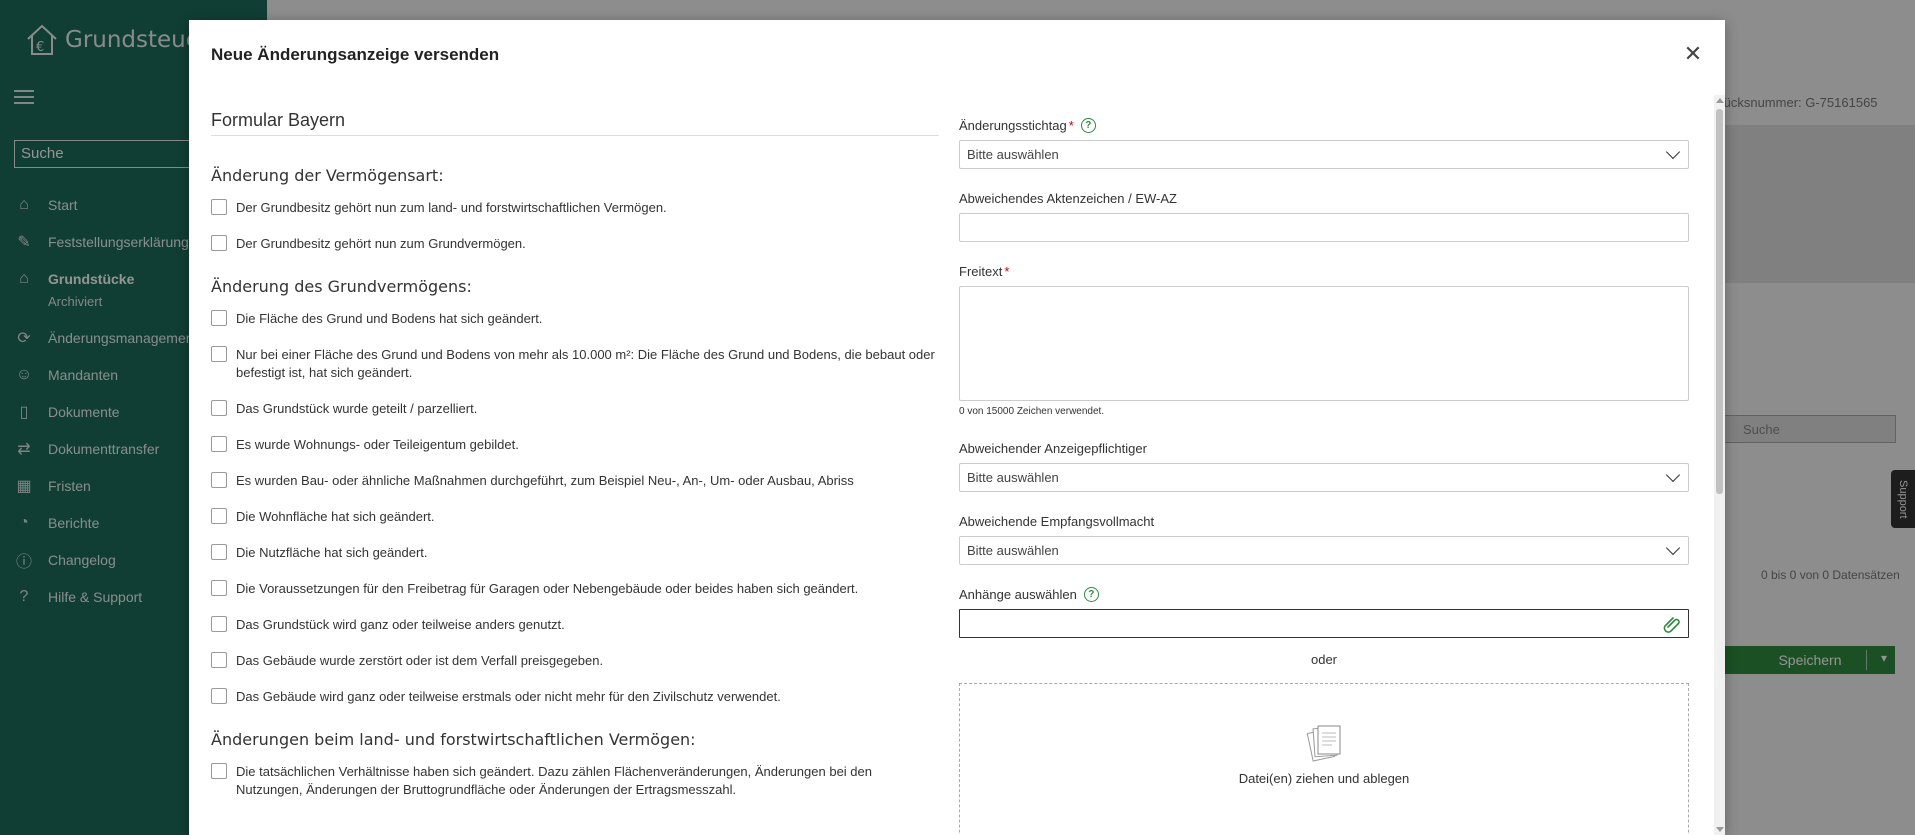 This screenshot has width=1915, height=835. I want to click on file-dropzone: Datei(en) ziehen und ablegen, so click(1324, 759).